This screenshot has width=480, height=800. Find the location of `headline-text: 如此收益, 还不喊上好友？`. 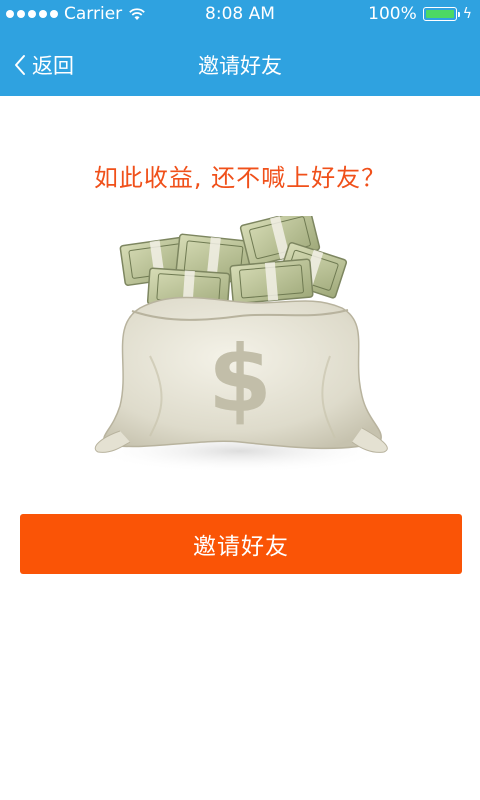

headline-text: 如此收益, 还不喊上好友？ is located at coordinates (240, 178).